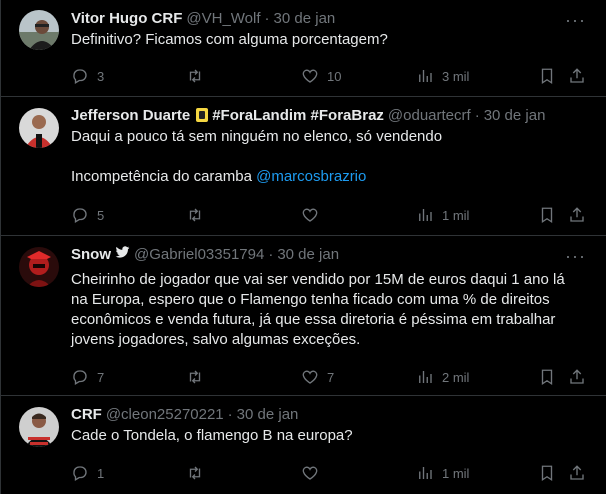  Describe the element at coordinates (122, 254) in the screenshot. I see `bird-icon` at that location.